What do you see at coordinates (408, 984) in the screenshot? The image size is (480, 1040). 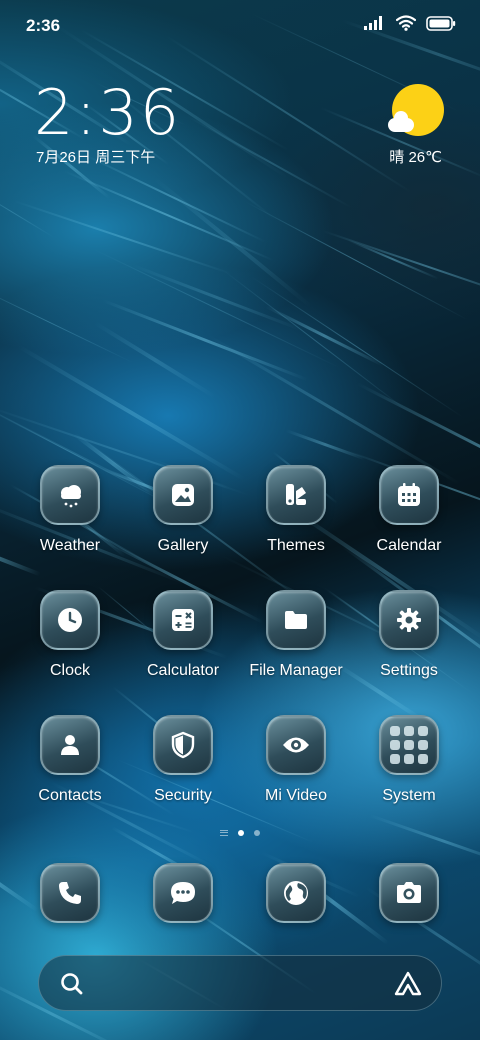 I see `assistant-icon` at bounding box center [408, 984].